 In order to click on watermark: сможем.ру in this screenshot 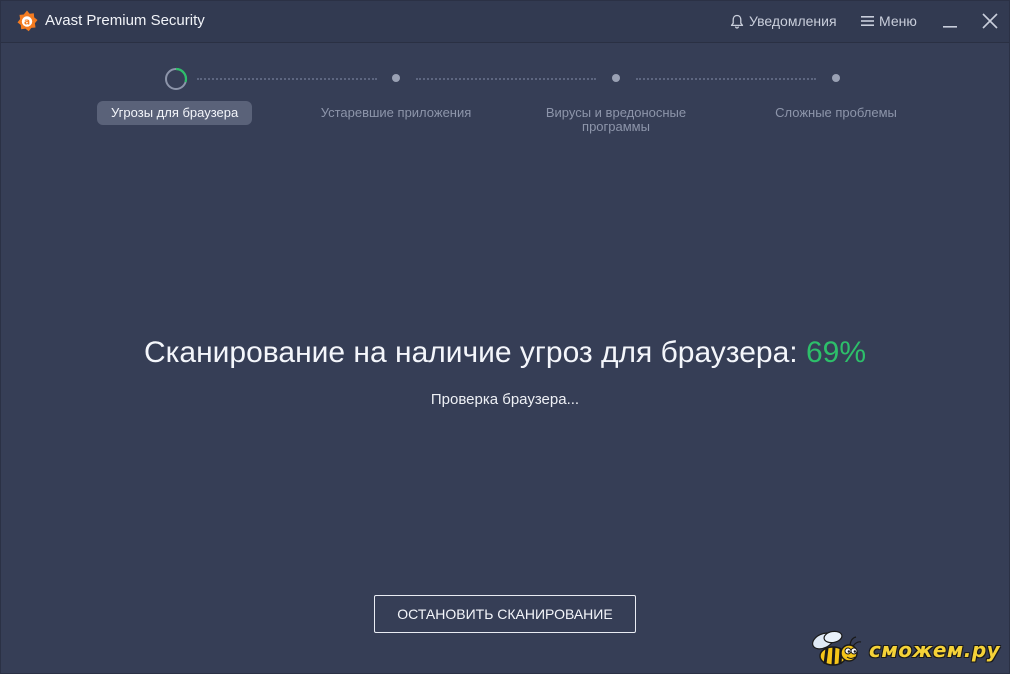, I will do `click(907, 650)`.